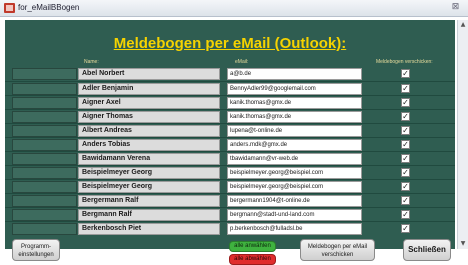 Image resolution: width=468 pixels, height=265 pixels. I want to click on scroll-down-icon: ▼, so click(463, 244).